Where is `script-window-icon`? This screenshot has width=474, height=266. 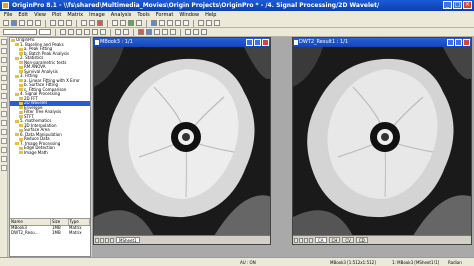
script-window-icon is located at coordinates (154, 23).